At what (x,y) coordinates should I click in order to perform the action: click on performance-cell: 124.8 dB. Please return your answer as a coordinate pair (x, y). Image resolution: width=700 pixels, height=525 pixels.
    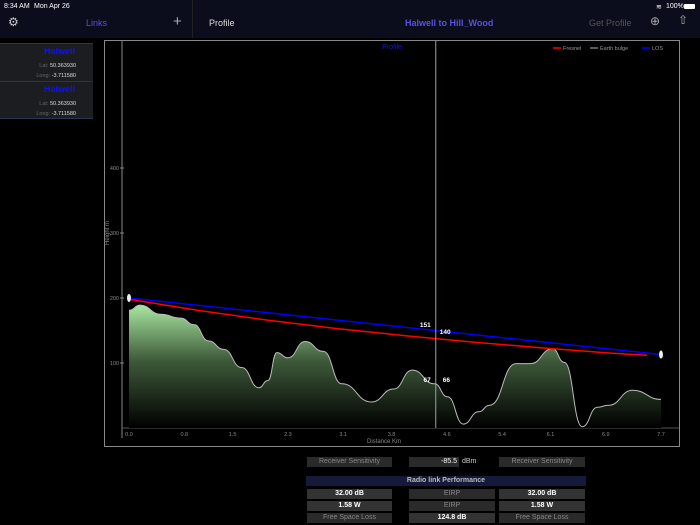
    Looking at the image, I should click on (452, 518).